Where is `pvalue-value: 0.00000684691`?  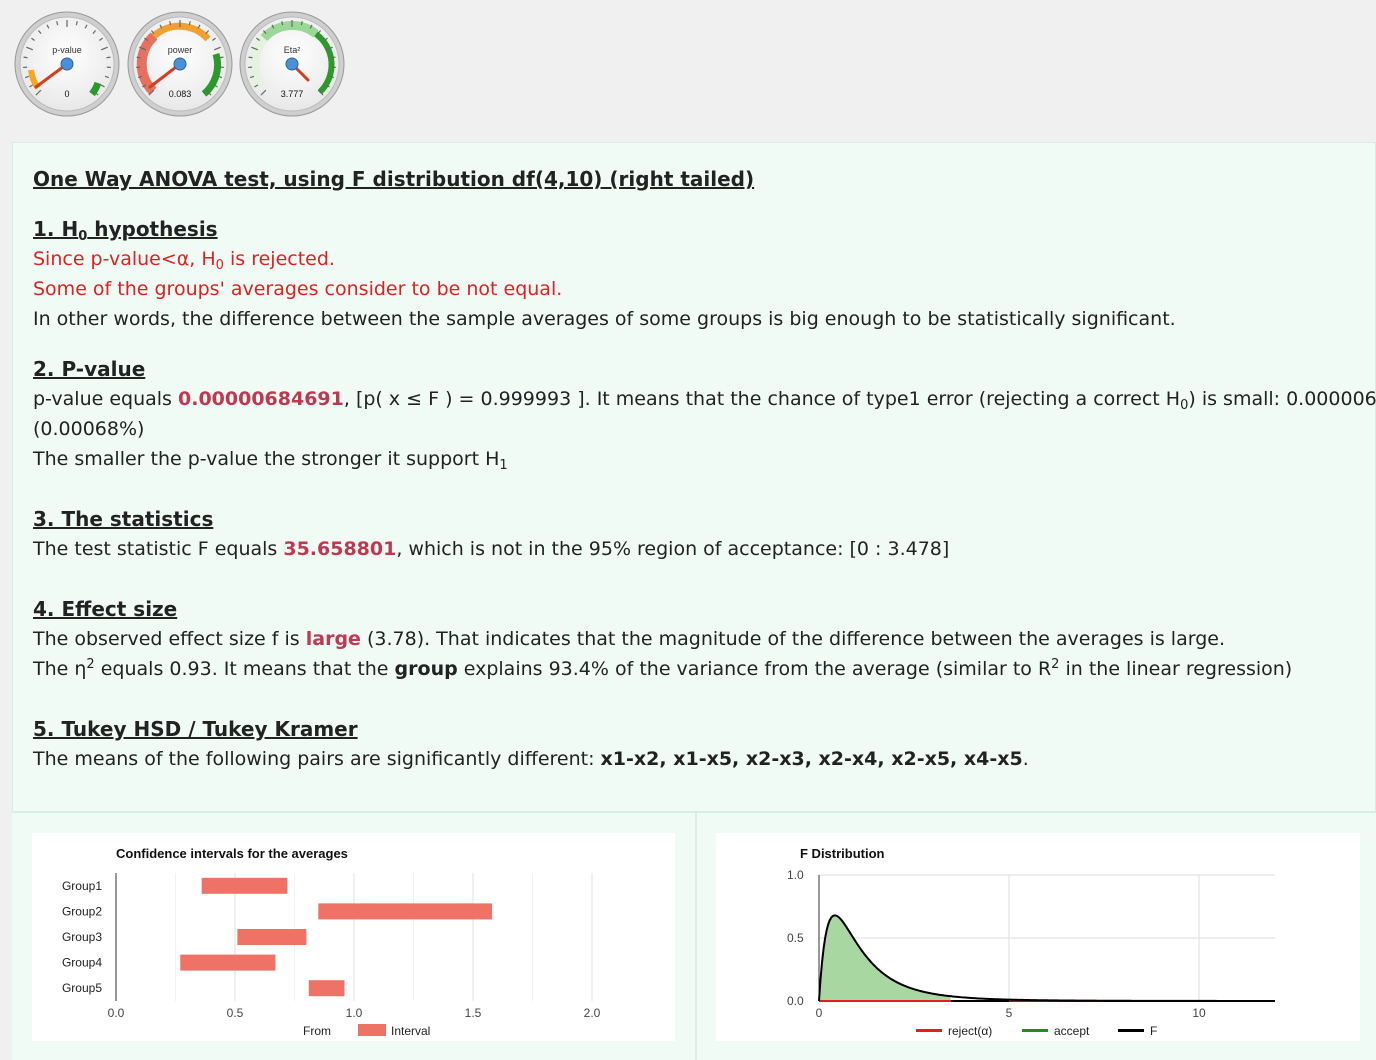
pvalue-value: 0.00000684691 is located at coordinates (261, 399).